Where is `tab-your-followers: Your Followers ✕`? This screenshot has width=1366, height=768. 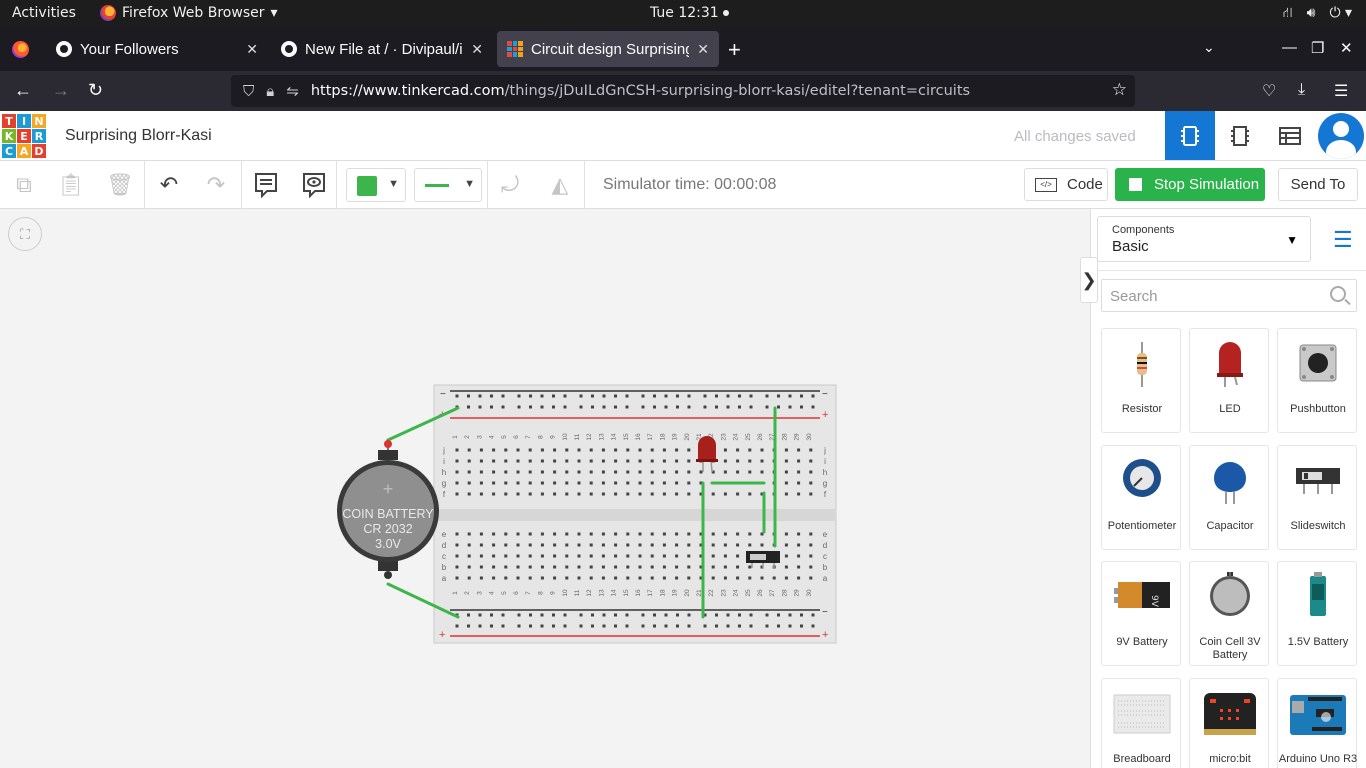 tab-your-followers: Your Followers ✕ is located at coordinates (157, 49).